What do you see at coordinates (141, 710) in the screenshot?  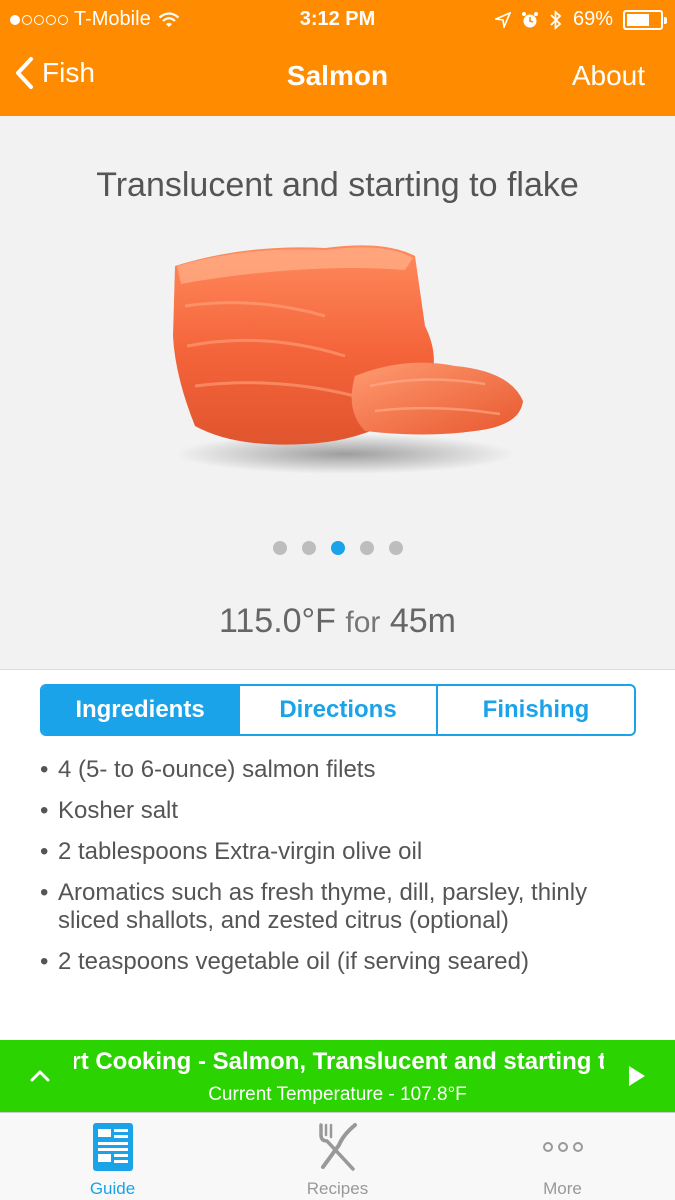 I see `tab-ingredients: Ingredients` at bounding box center [141, 710].